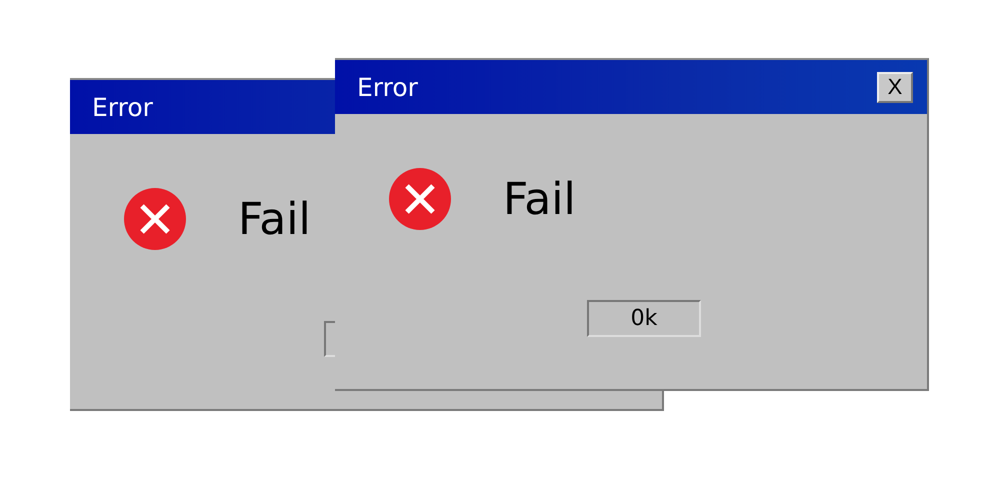 The image size is (1000, 486). What do you see at coordinates (895, 87) in the screenshot?
I see `close-button: X` at bounding box center [895, 87].